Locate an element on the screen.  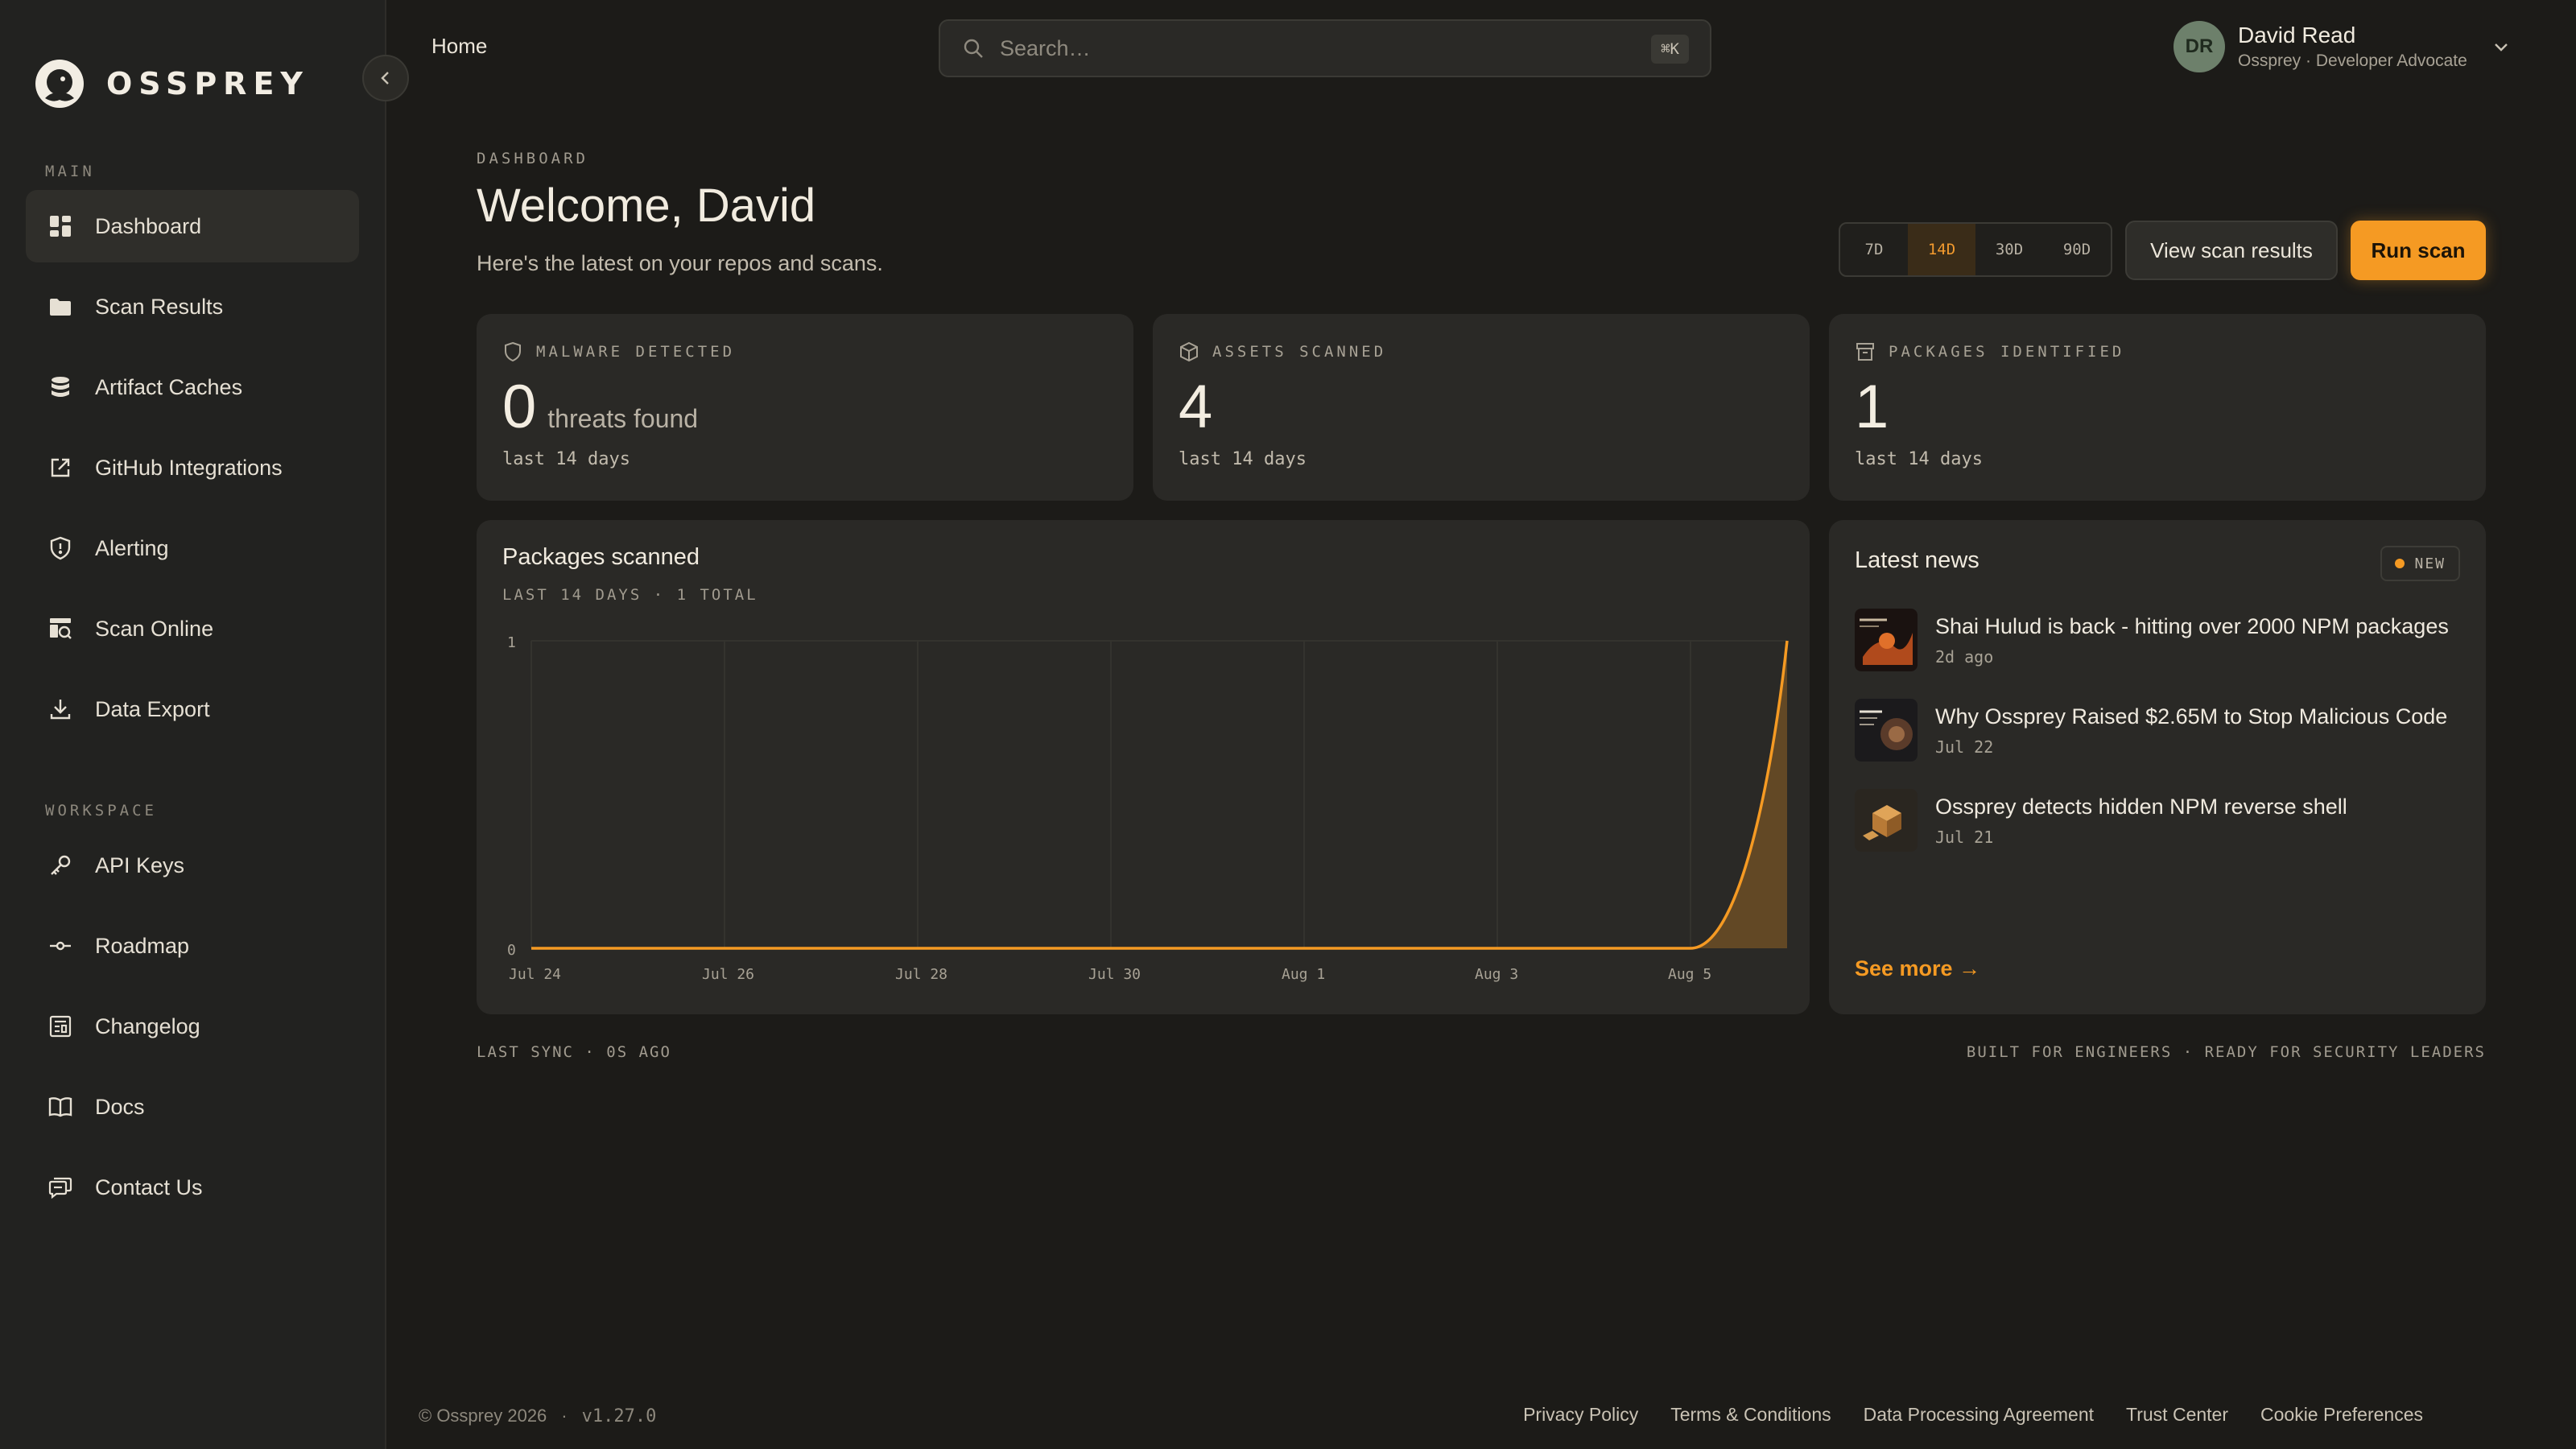
stat-value: 0 is located at coordinates (519, 407).